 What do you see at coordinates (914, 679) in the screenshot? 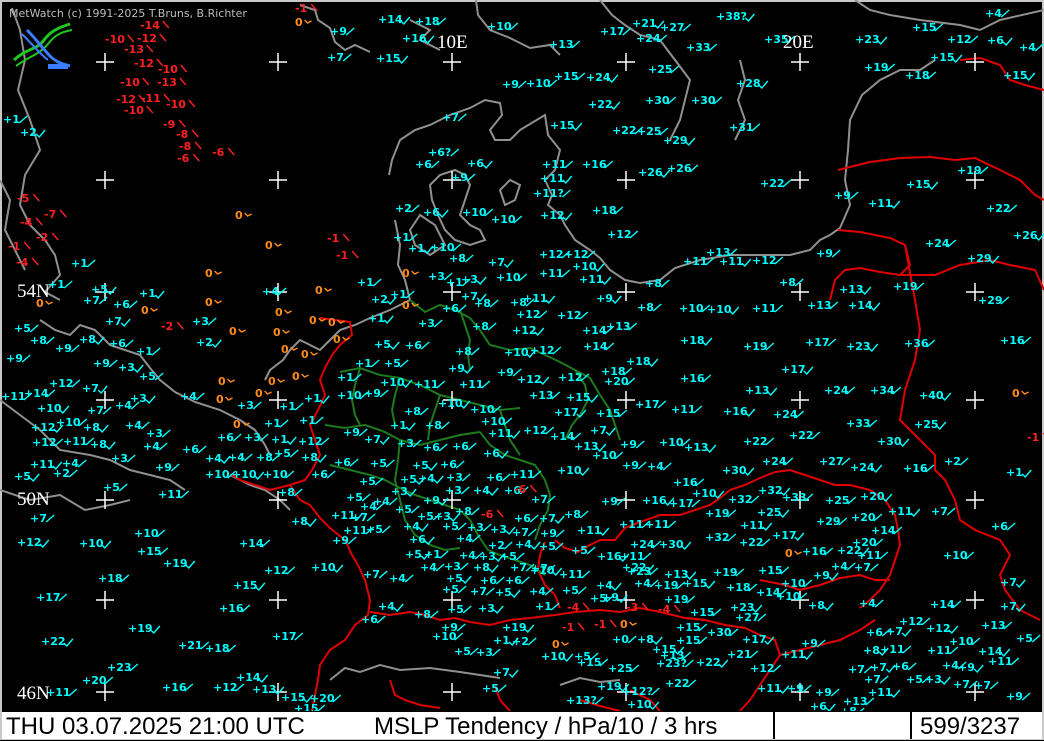
I see `observation-value: +5` at bounding box center [914, 679].